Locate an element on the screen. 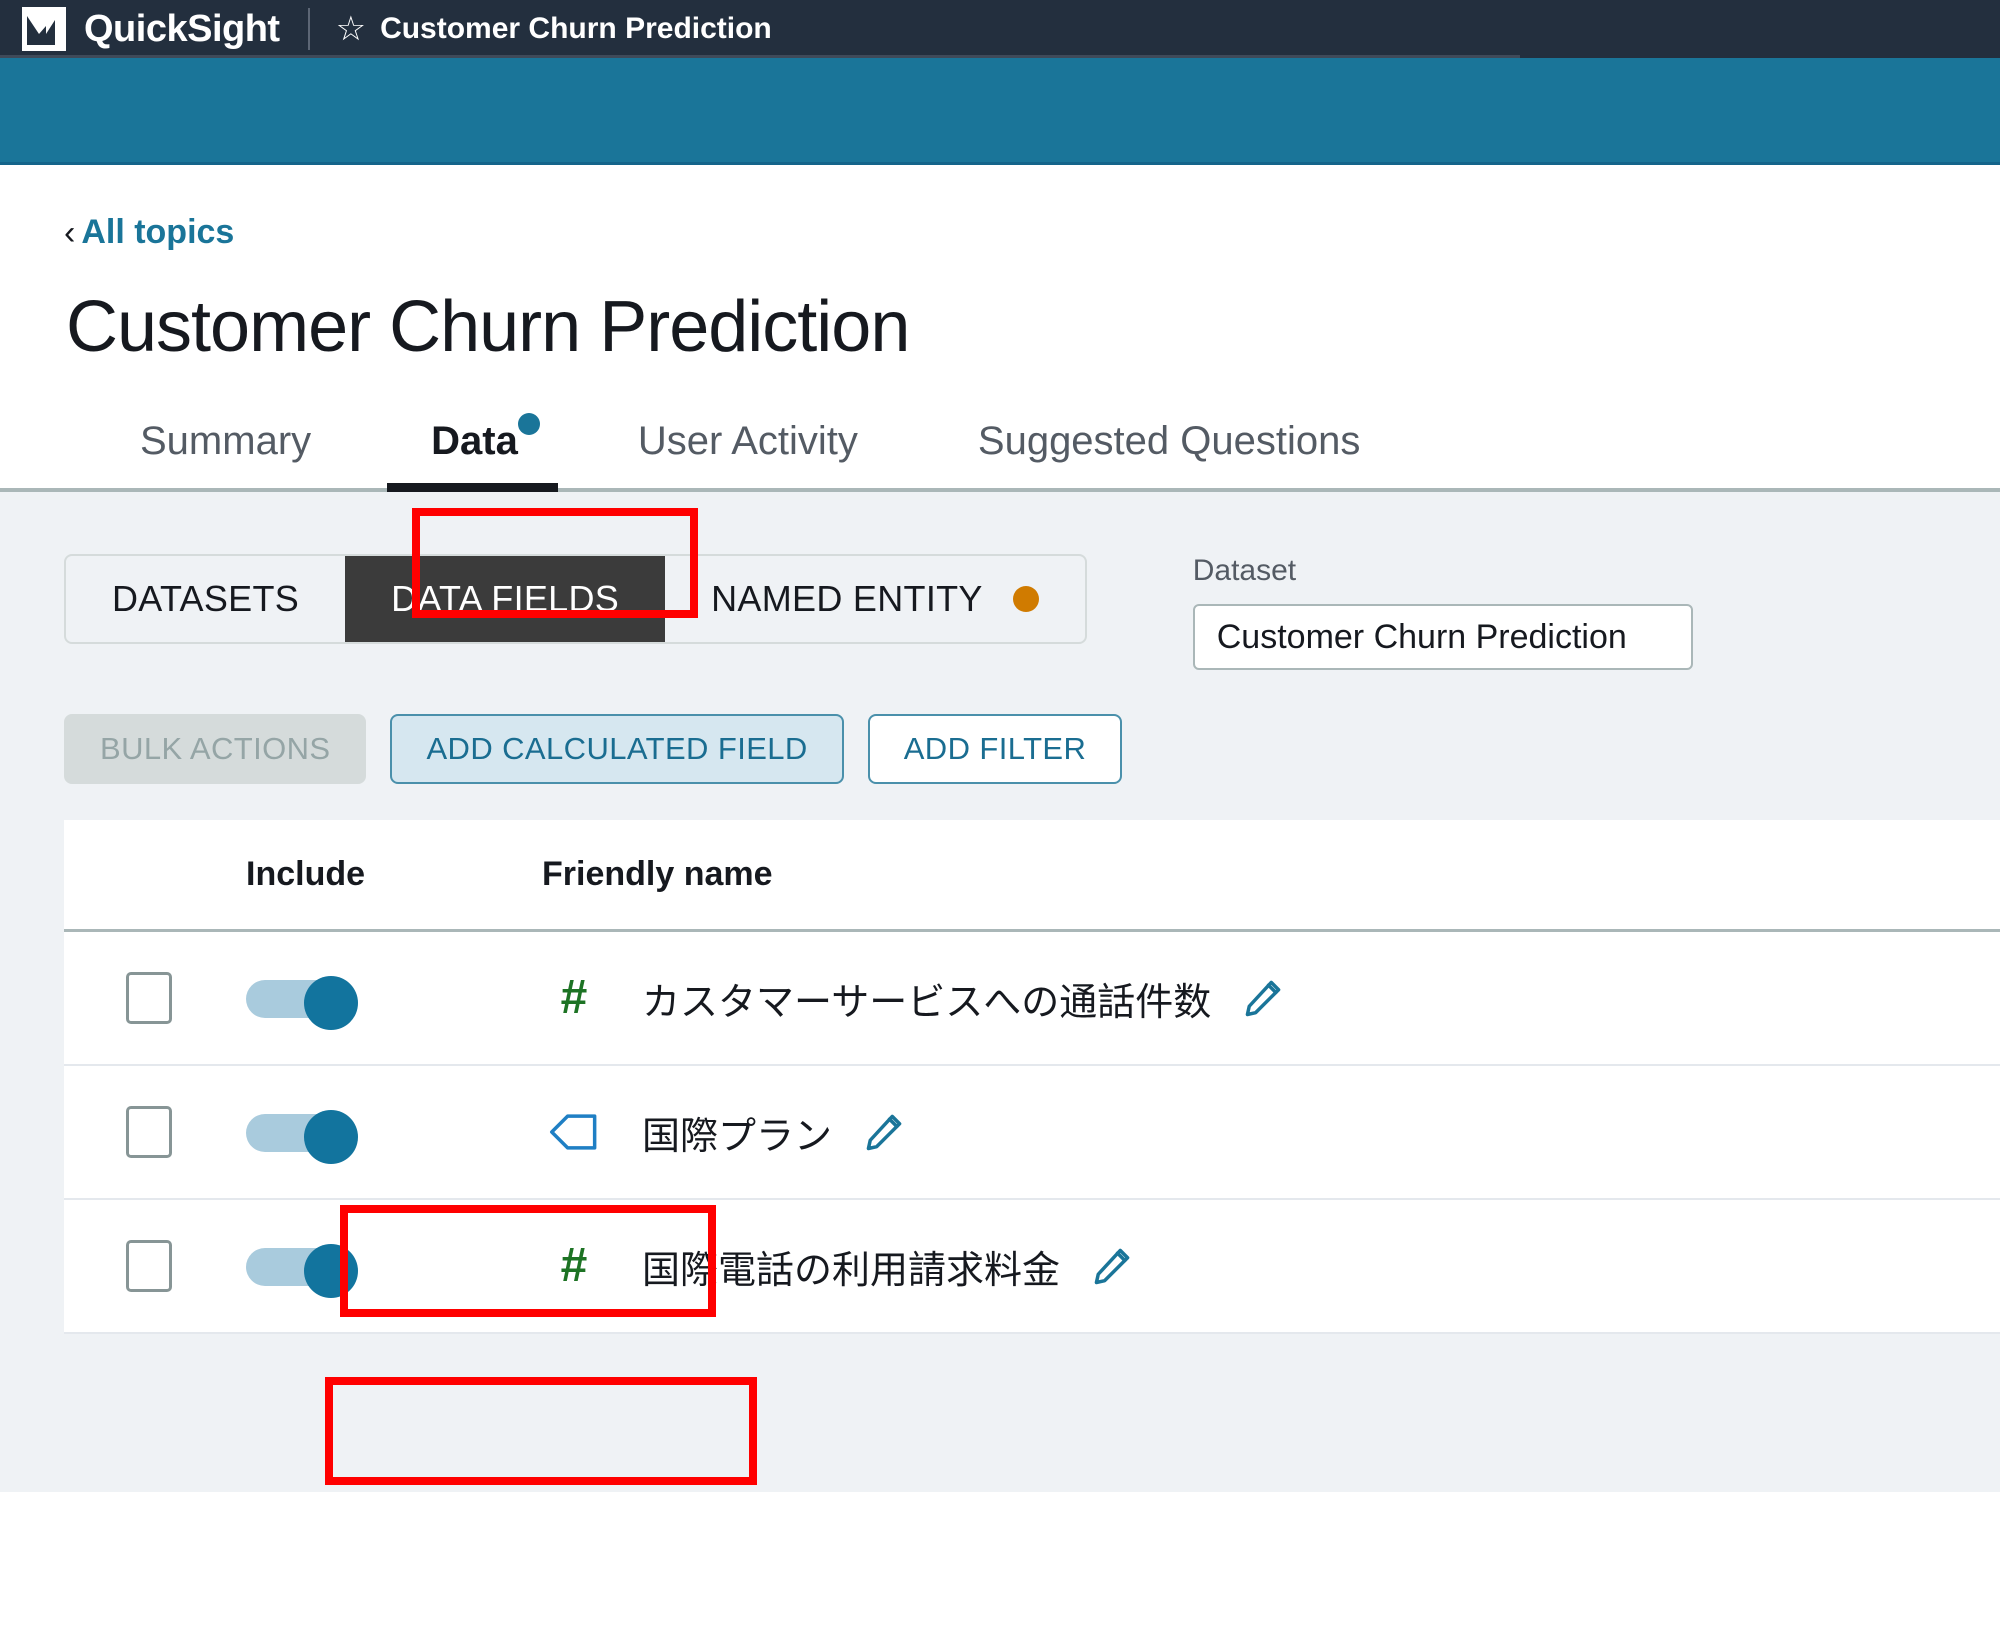 The width and height of the screenshot is (2000, 1633). add-filter-label: ADD FILTER is located at coordinates (995, 748).